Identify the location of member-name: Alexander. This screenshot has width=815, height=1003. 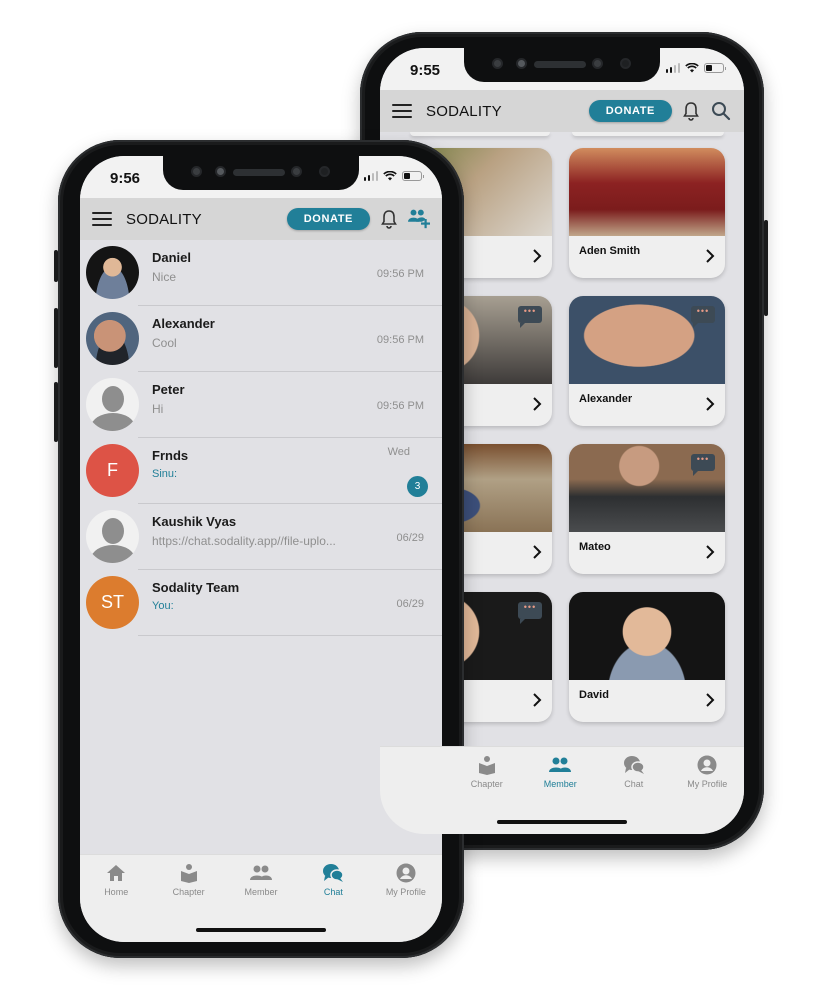
(606, 399).